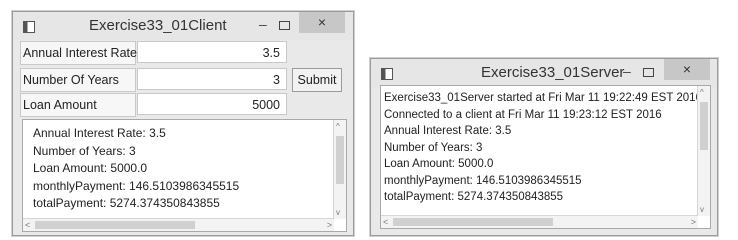 The image size is (738, 240). I want to click on log-line: Number of Years: 3, so click(433, 147).